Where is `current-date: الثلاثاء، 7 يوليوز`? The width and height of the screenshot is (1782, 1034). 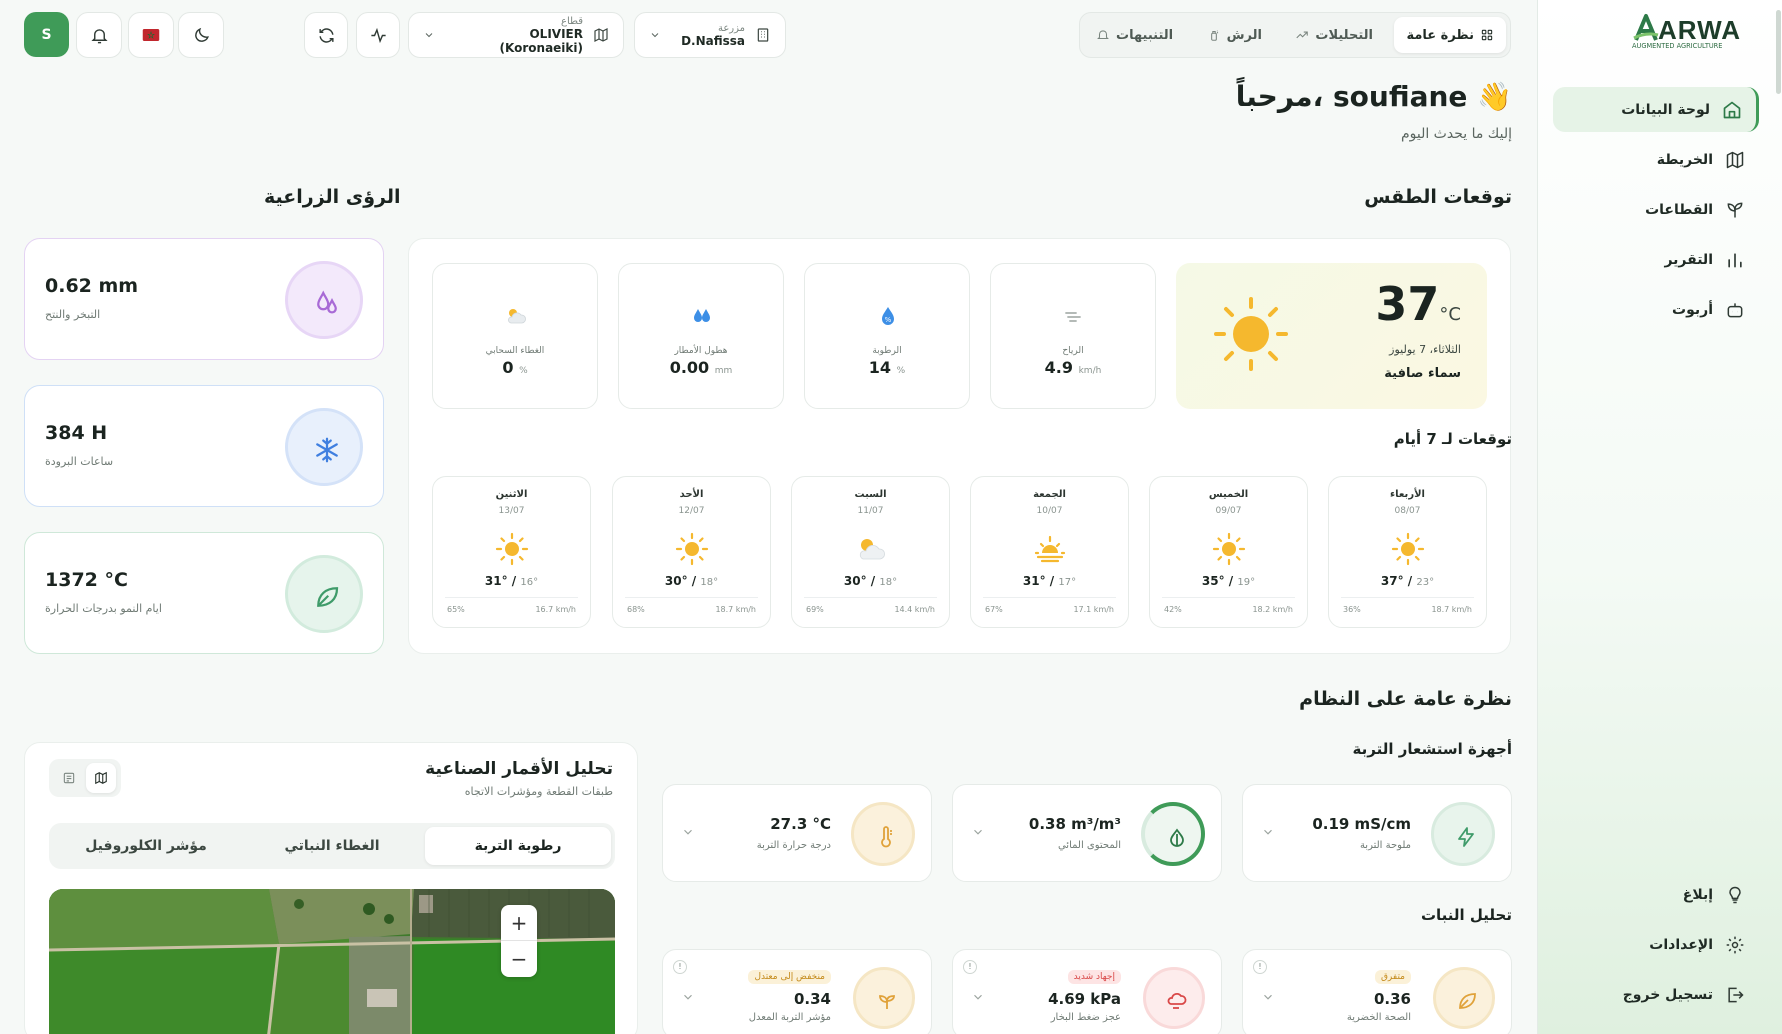
current-date: الثلاثاء، 7 يوليوز is located at coordinates (1425, 349).